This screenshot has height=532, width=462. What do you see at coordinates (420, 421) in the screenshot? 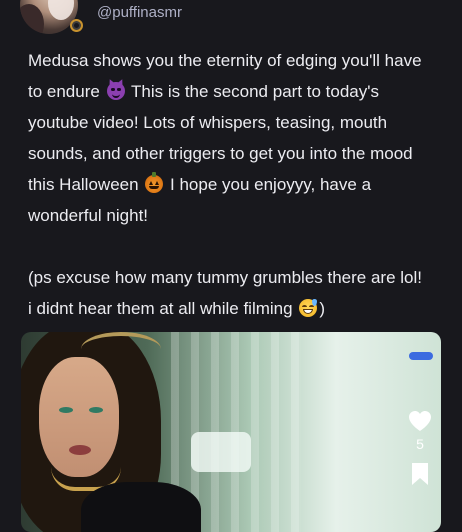
I see `heart-icon` at bounding box center [420, 421].